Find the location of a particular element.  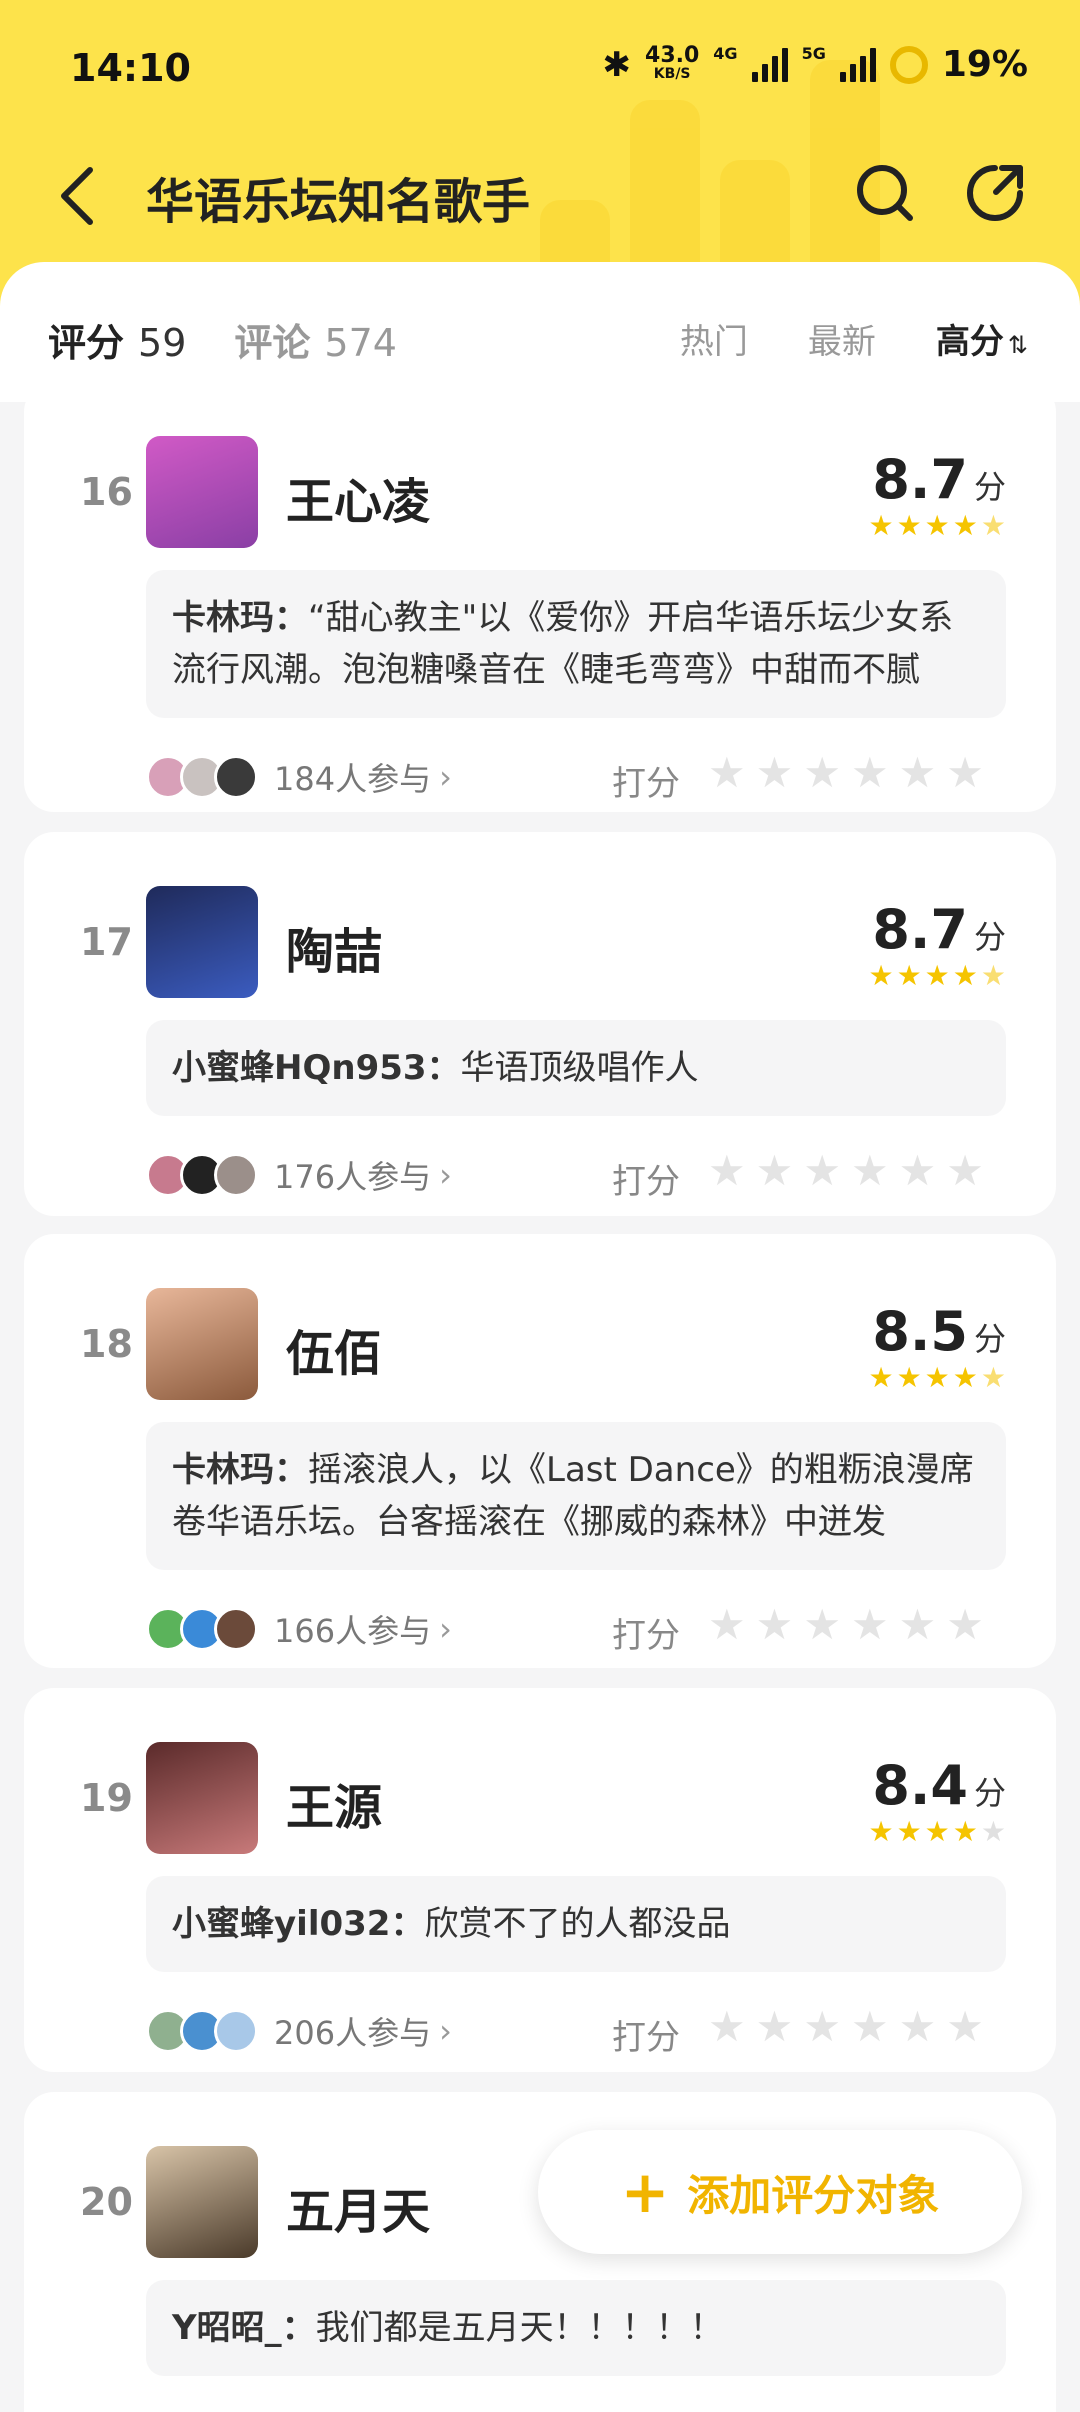

top-comment: 小蜜蜂HQn953：华语顶级唱作人 is located at coordinates (576, 1068).